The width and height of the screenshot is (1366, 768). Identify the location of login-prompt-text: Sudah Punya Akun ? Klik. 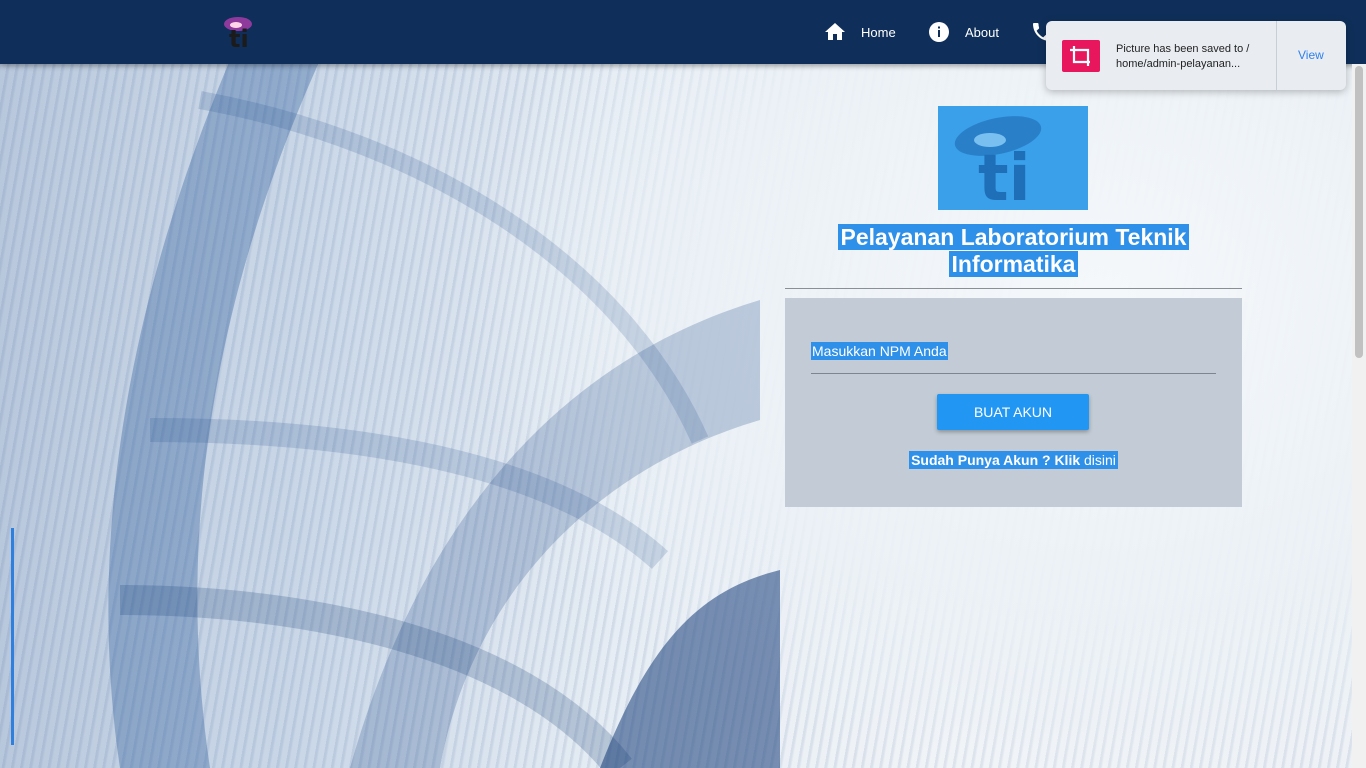
(996, 460).